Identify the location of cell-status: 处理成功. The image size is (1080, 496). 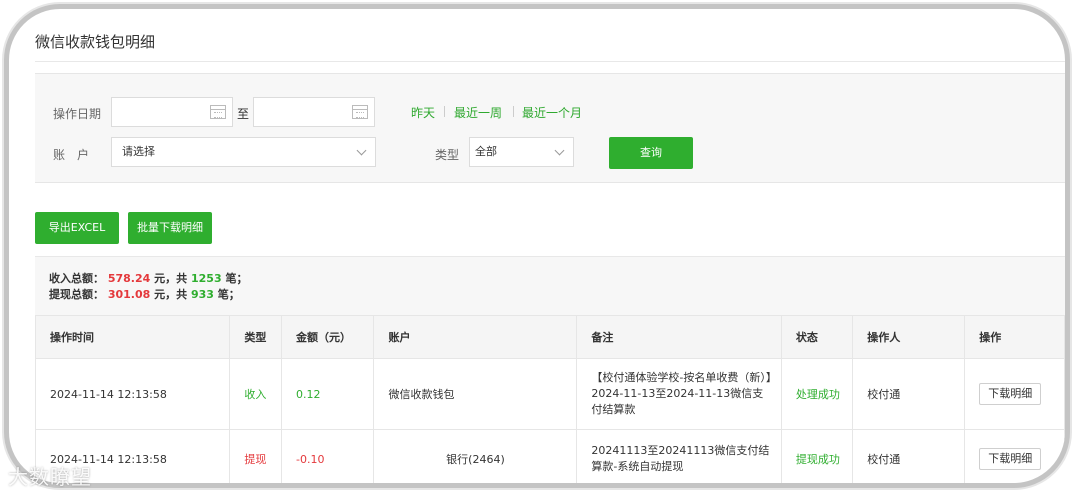
(817, 394).